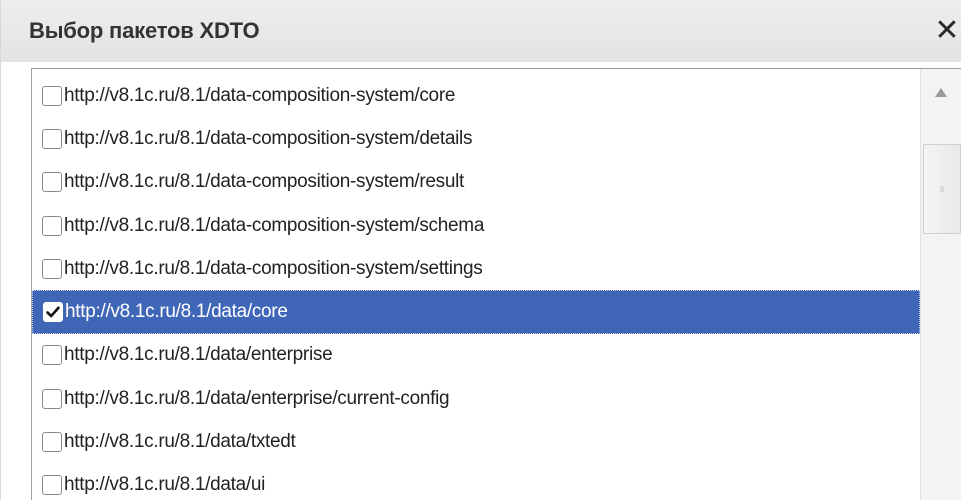 This screenshot has height=500, width=961. Describe the element at coordinates (180, 442) in the screenshot. I see `package-url-label: http://v8.1c.ru/8.1/data/txtedt` at that location.